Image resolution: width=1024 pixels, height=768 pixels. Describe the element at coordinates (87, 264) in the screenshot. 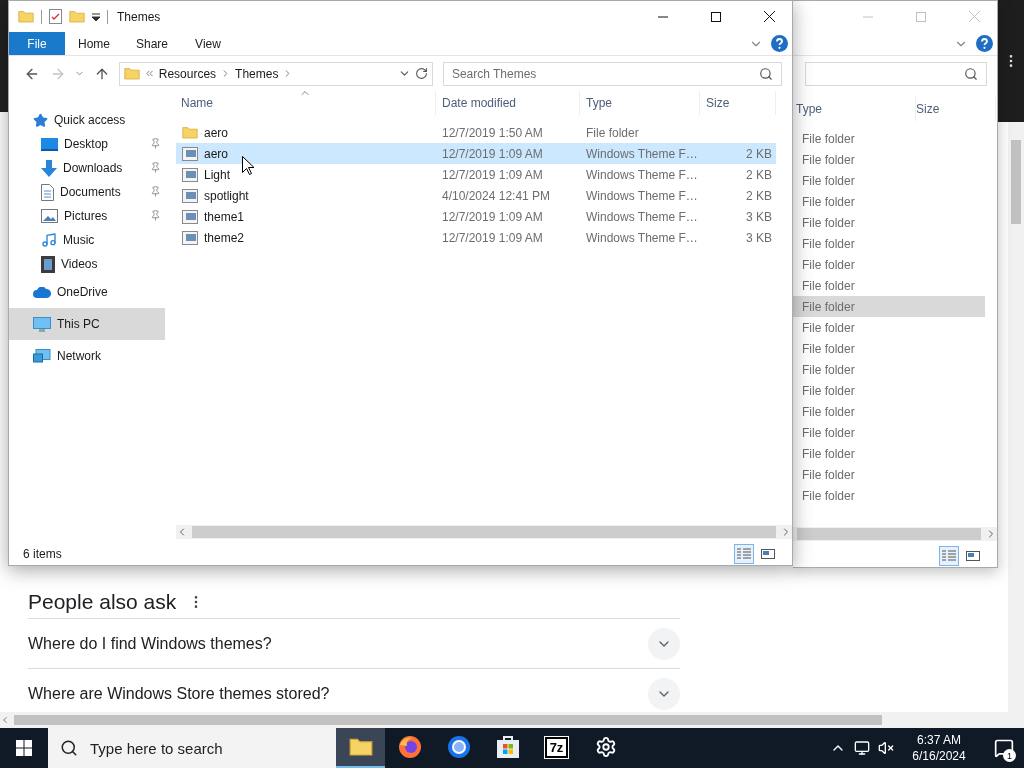

I see `nav-item: Videos` at that location.